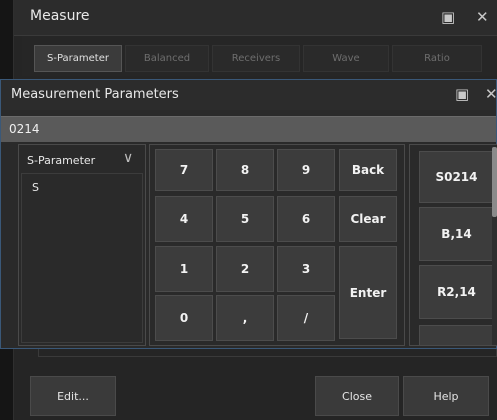  Describe the element at coordinates (82, 258) in the screenshot. I see `parameter-list: S` at that location.